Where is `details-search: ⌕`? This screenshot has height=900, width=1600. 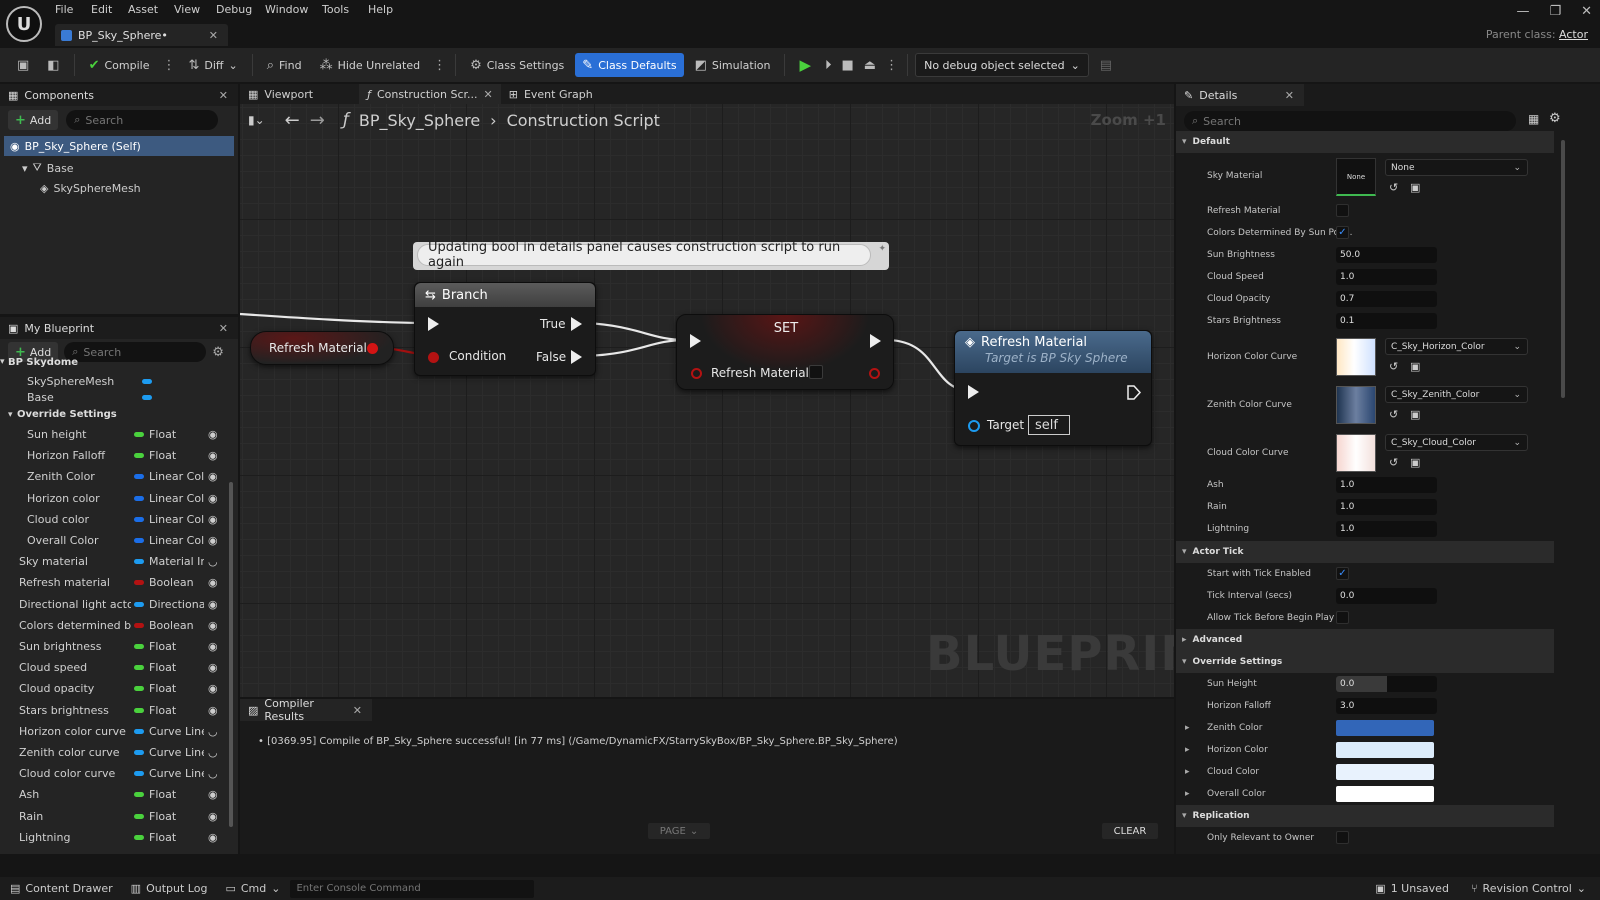
details-search: ⌕ is located at coordinates (1350, 121).